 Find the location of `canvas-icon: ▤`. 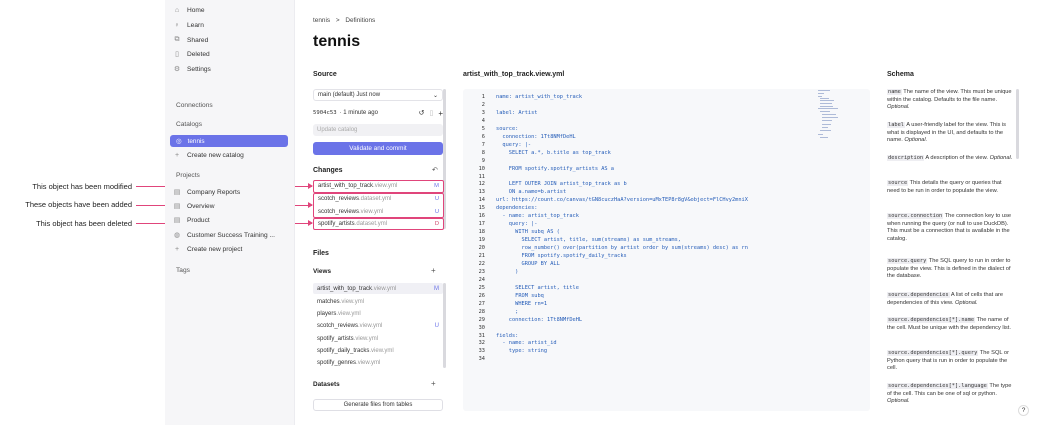

canvas-icon: ▤ is located at coordinates (177, 206).